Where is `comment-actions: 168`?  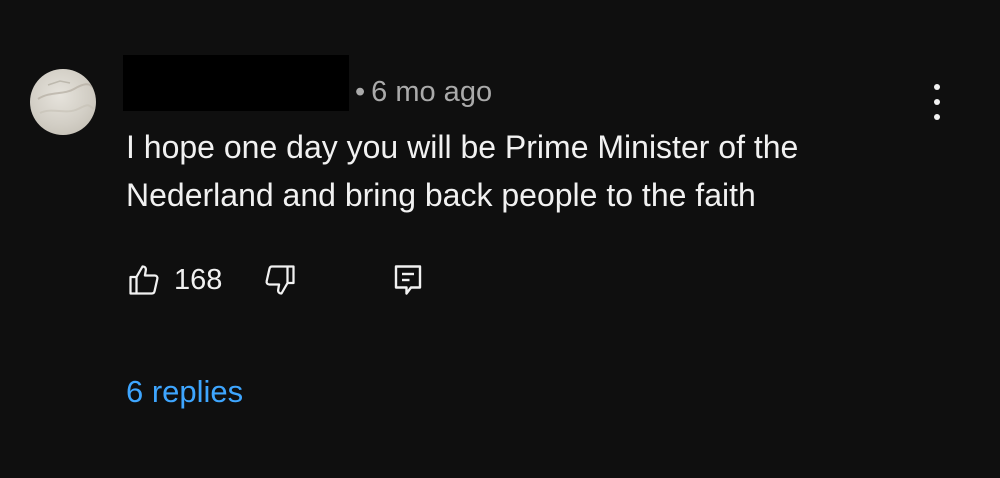
comment-actions: 168 is located at coordinates (276, 280).